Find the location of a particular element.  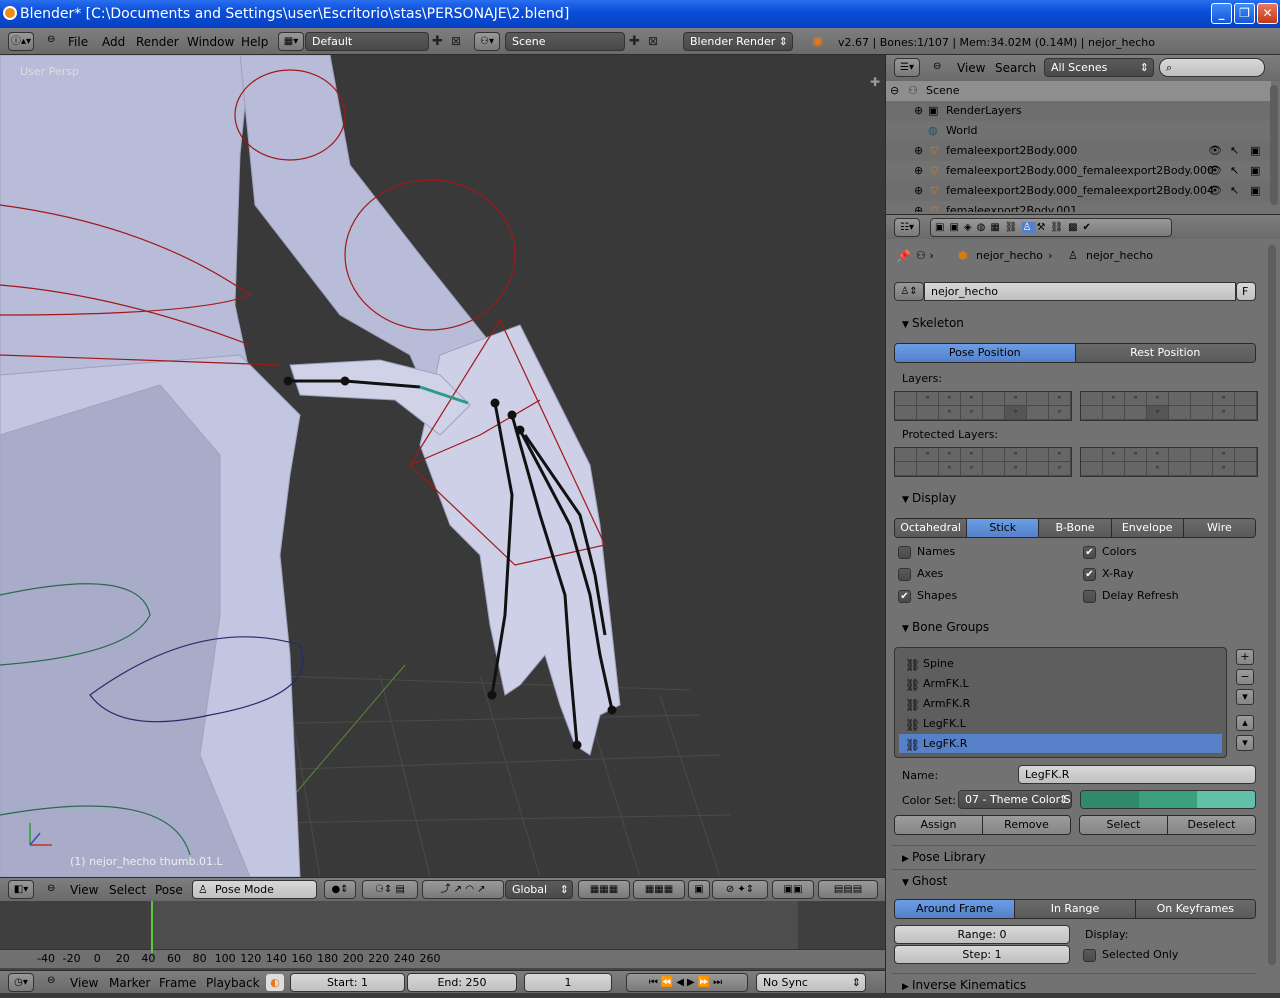

color-set-selector: 07 - Theme Color S ⇕ is located at coordinates (1015, 799).